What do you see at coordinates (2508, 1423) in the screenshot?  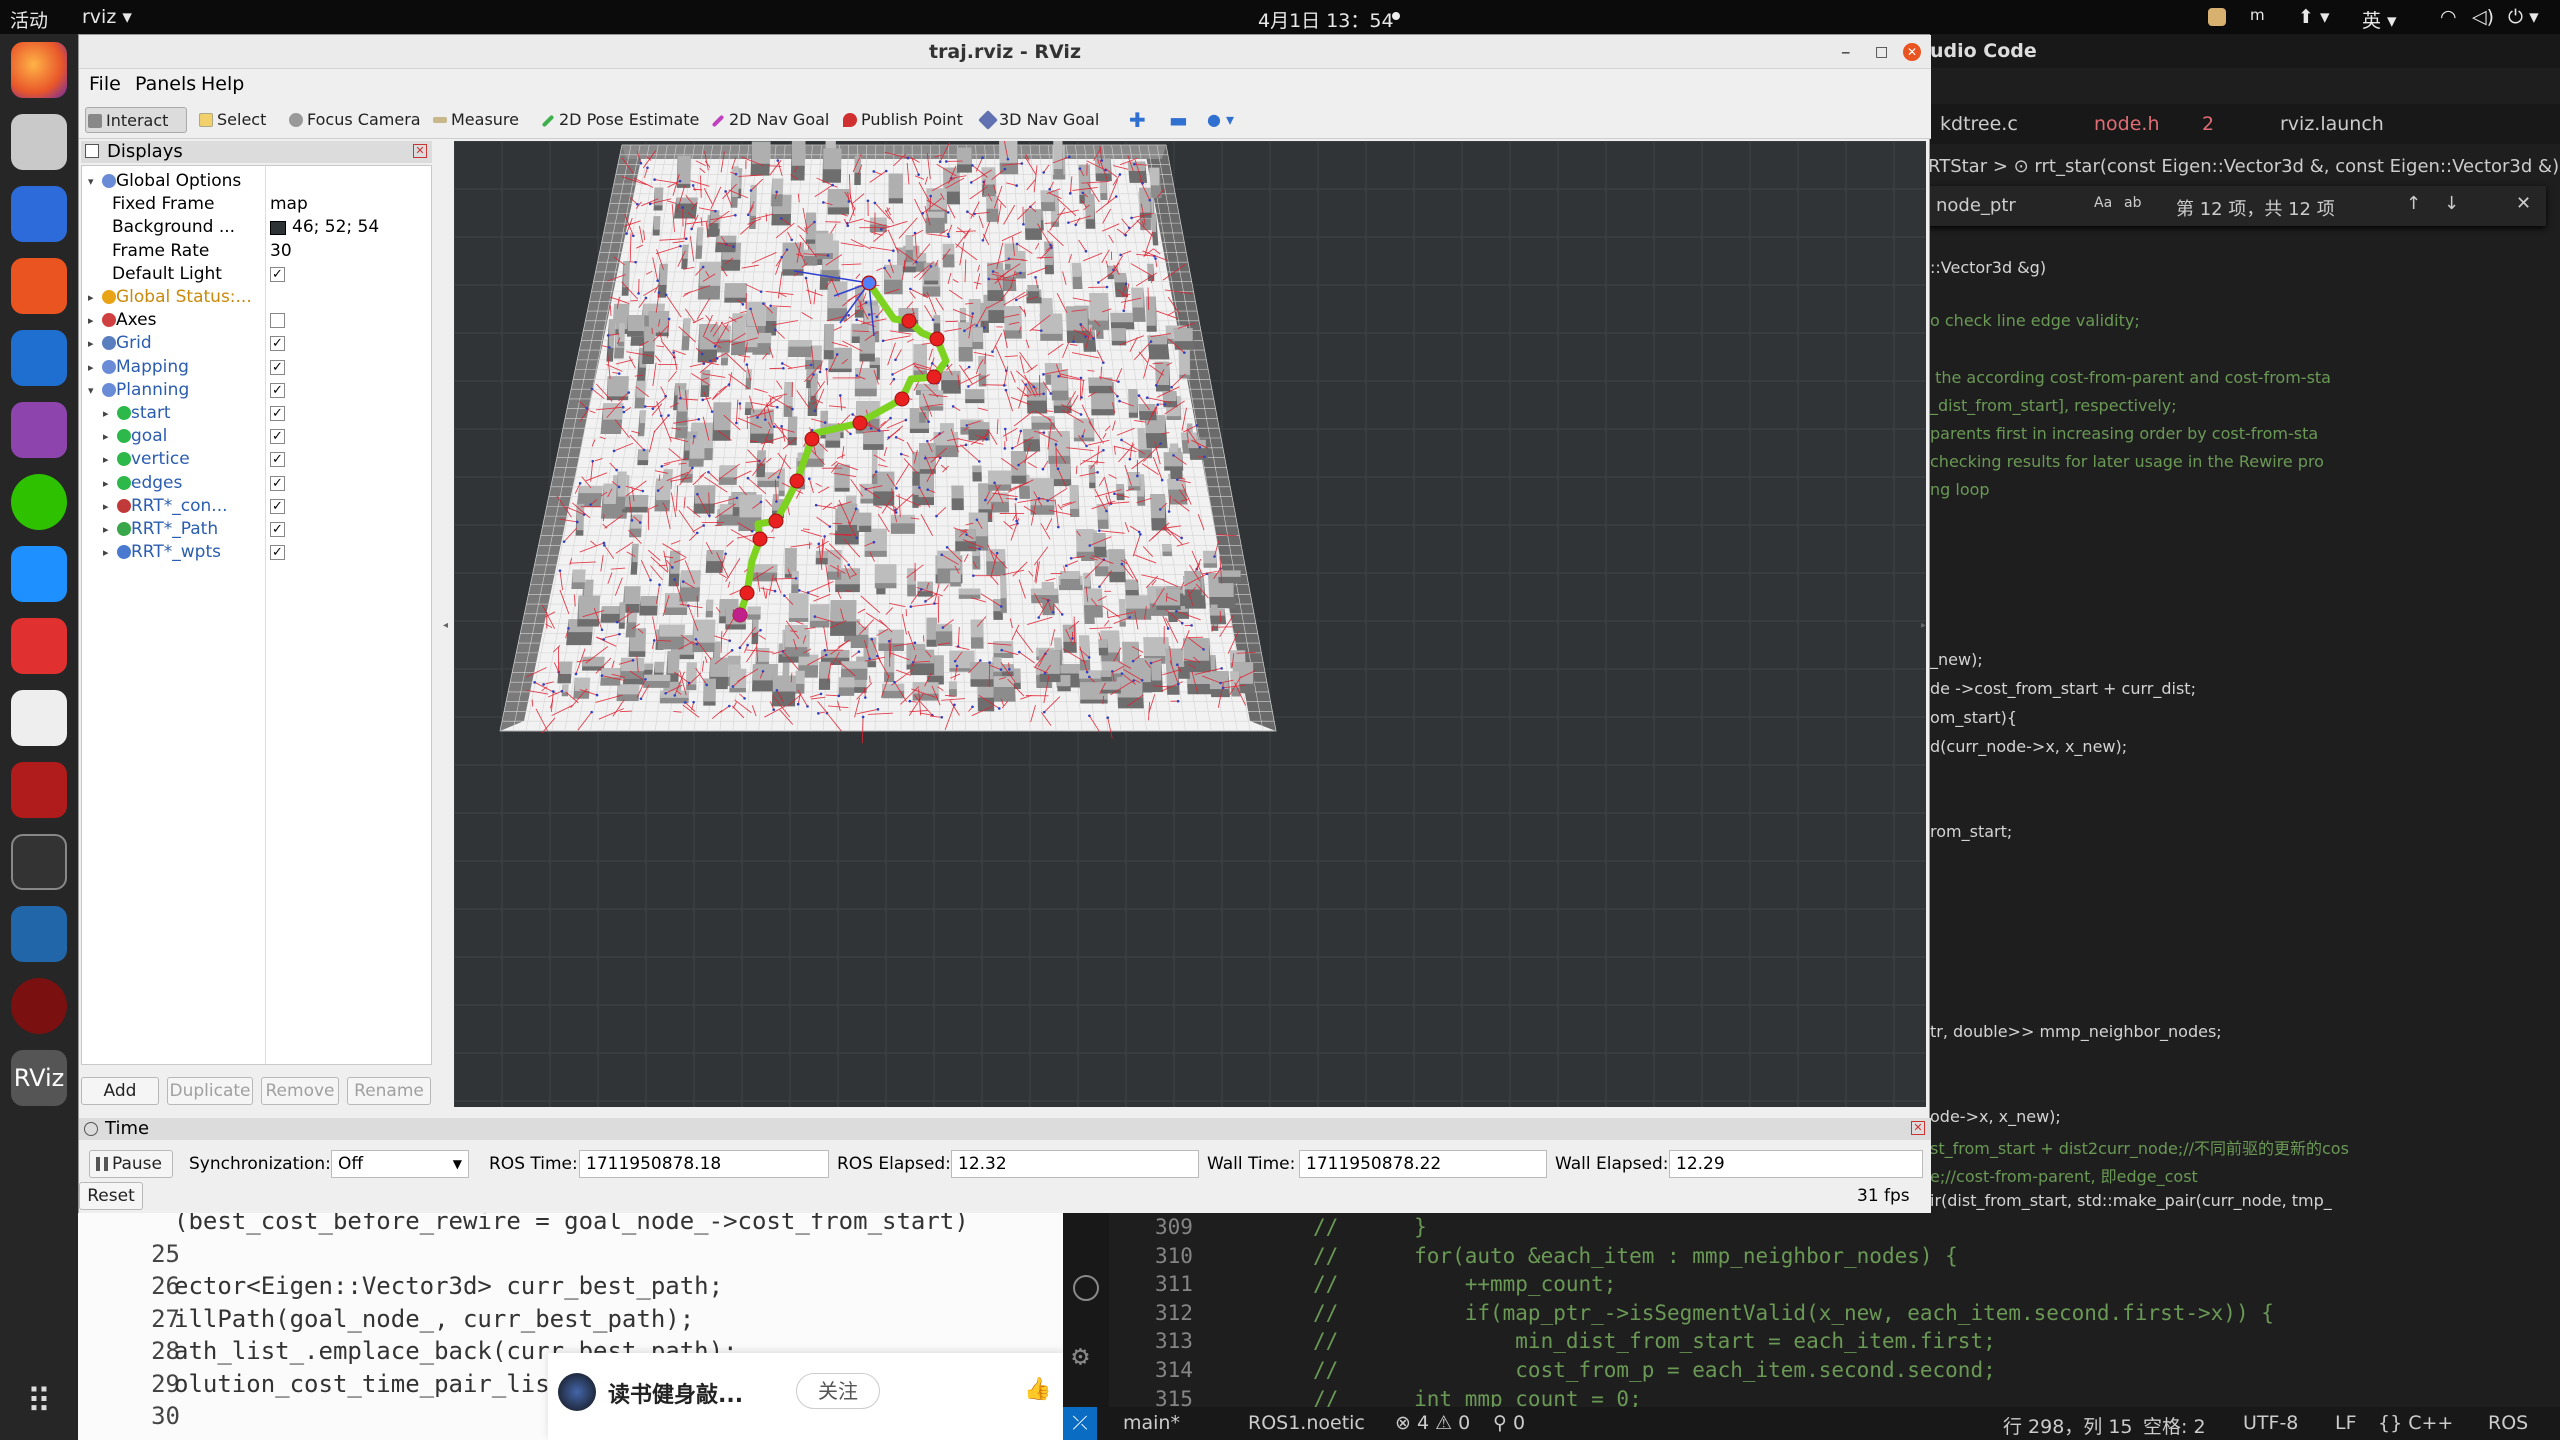 I see `ros-ext: ROS` at bounding box center [2508, 1423].